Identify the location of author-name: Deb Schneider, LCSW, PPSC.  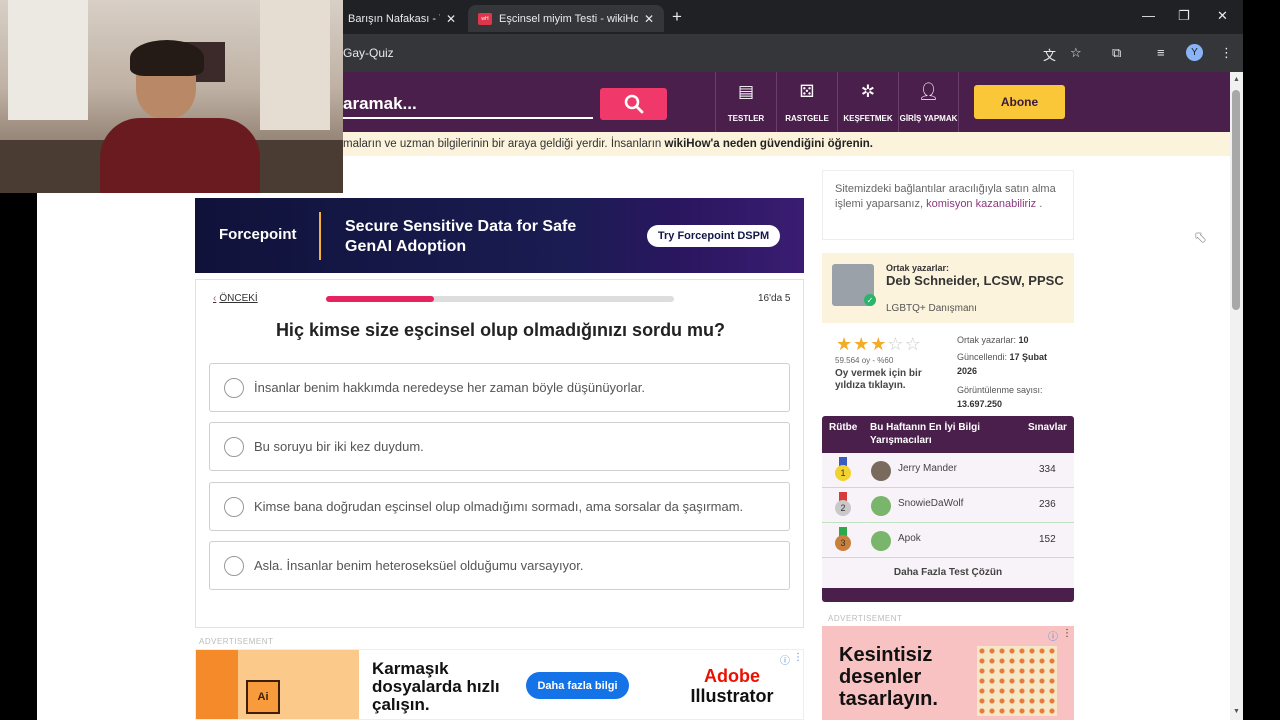
(976, 280).